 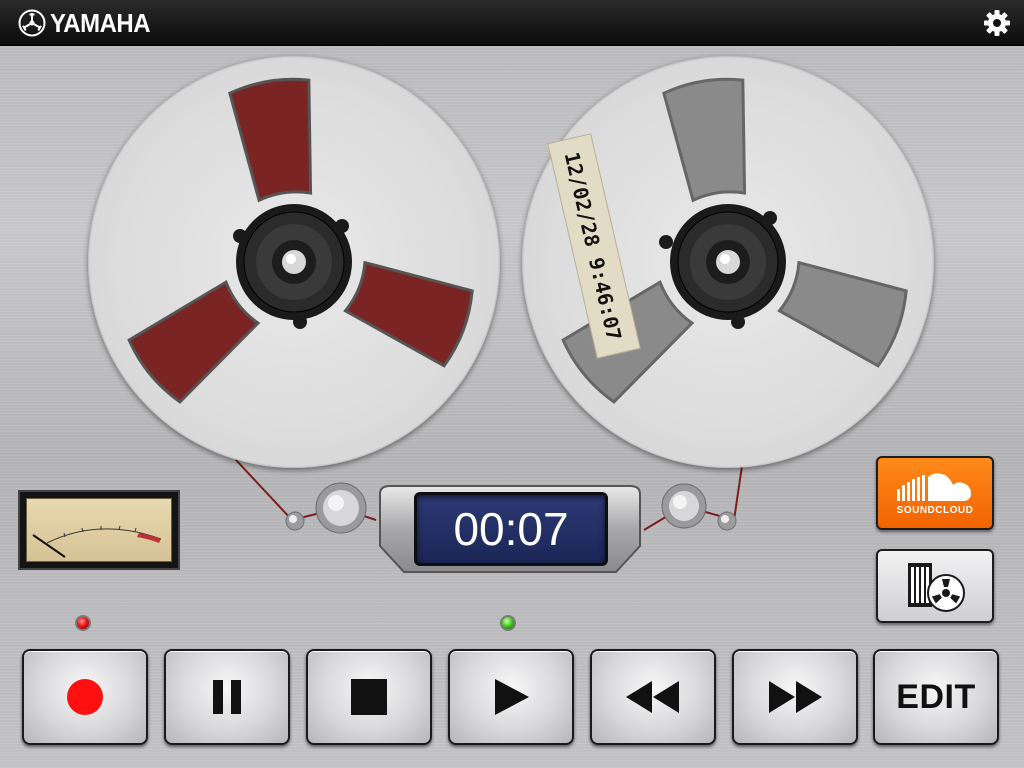 I want to click on stop-button, so click(x=369, y=697).